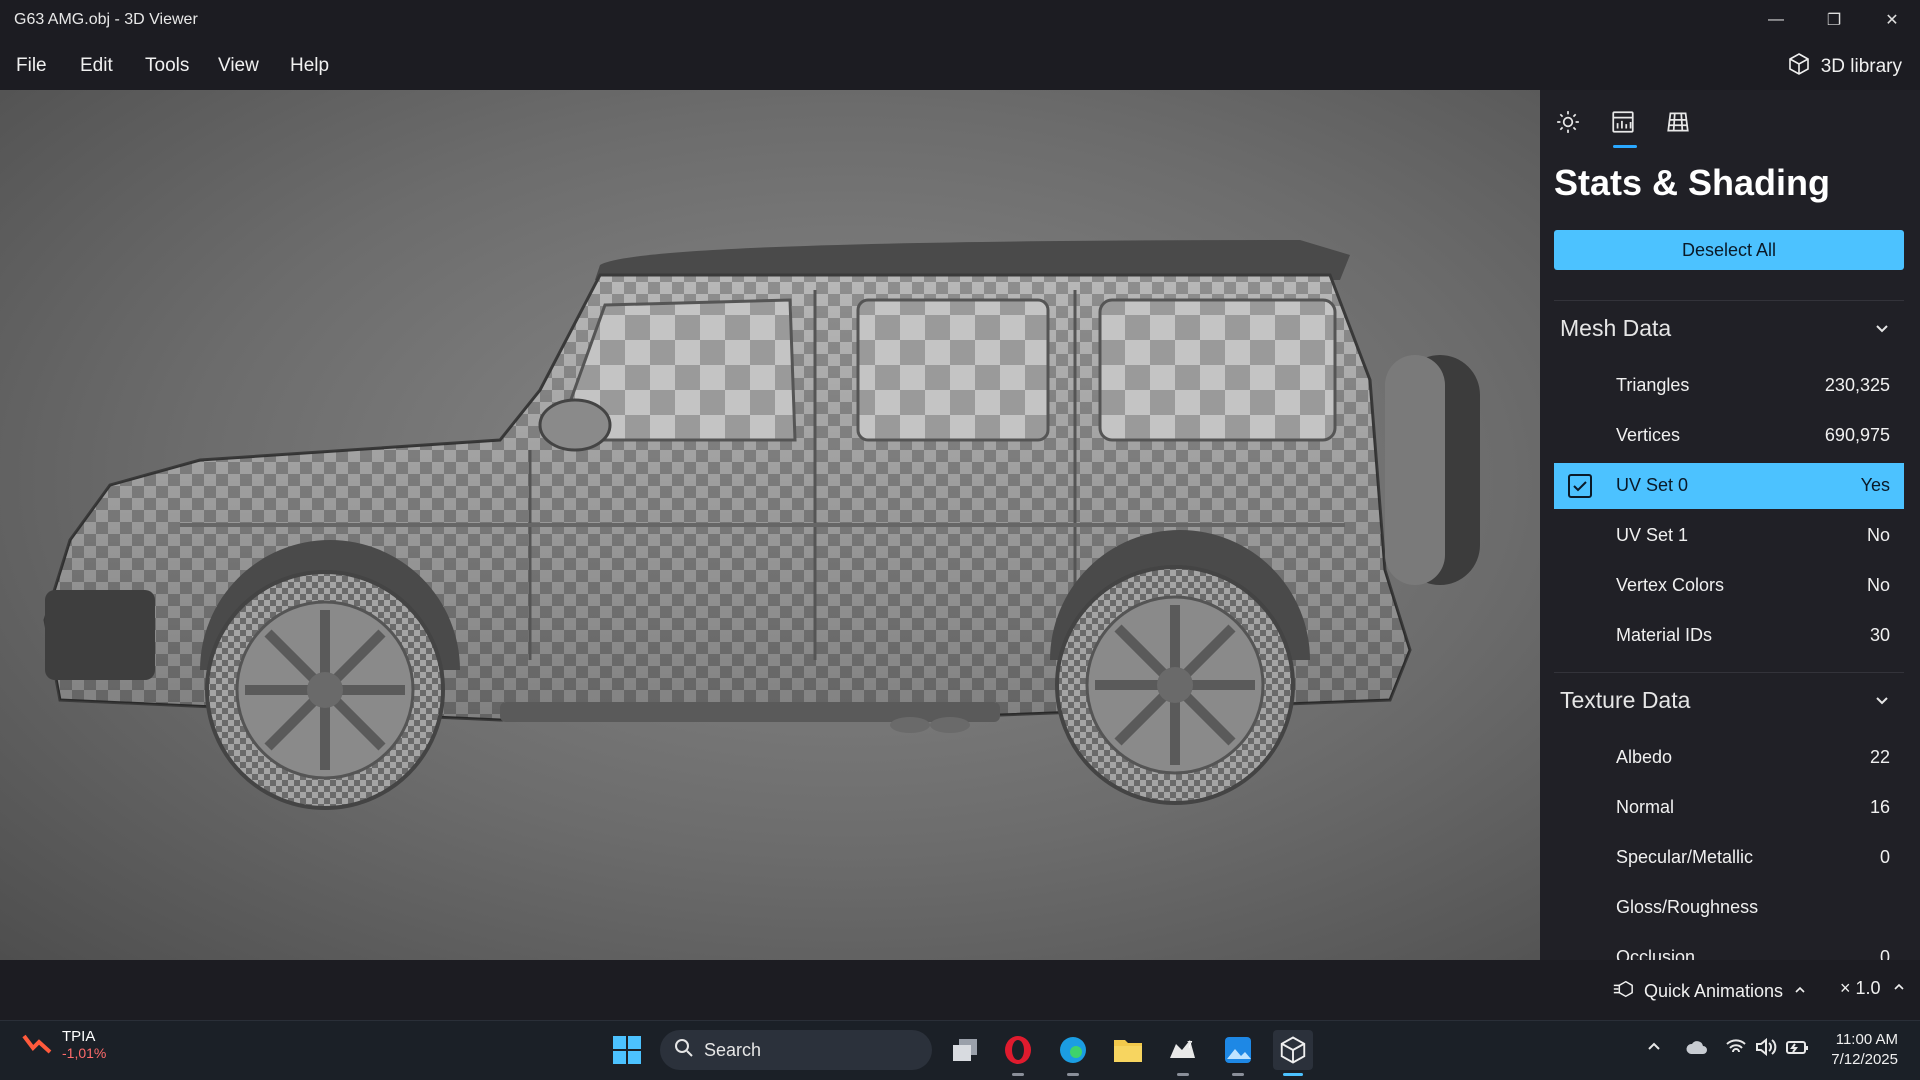 The width and height of the screenshot is (1920, 1080). I want to click on menu-bar: File Edit Tools View Help, so click(960, 65).